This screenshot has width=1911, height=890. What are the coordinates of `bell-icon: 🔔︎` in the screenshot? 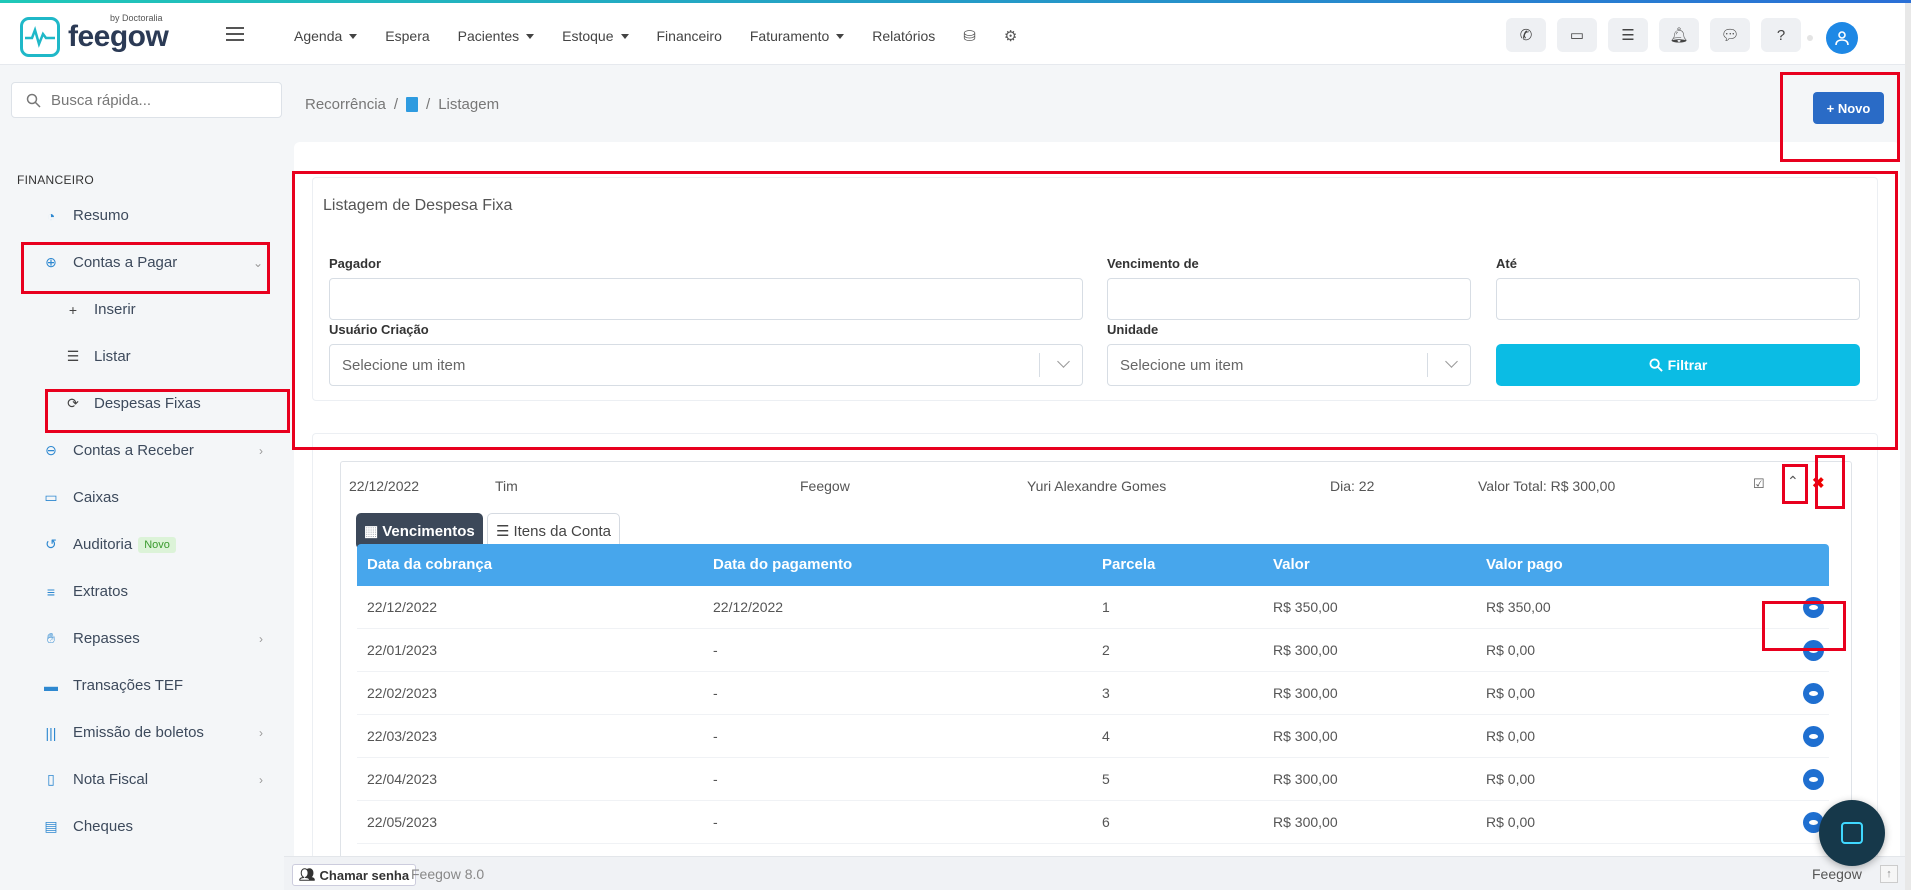 It's located at (1679, 35).